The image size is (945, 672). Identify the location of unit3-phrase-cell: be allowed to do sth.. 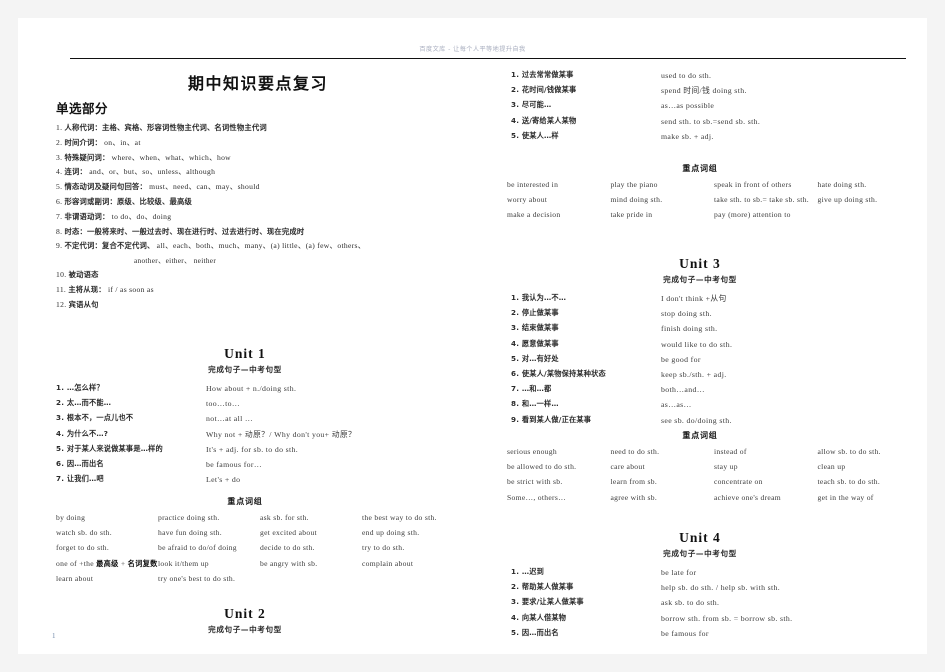
(542, 467).